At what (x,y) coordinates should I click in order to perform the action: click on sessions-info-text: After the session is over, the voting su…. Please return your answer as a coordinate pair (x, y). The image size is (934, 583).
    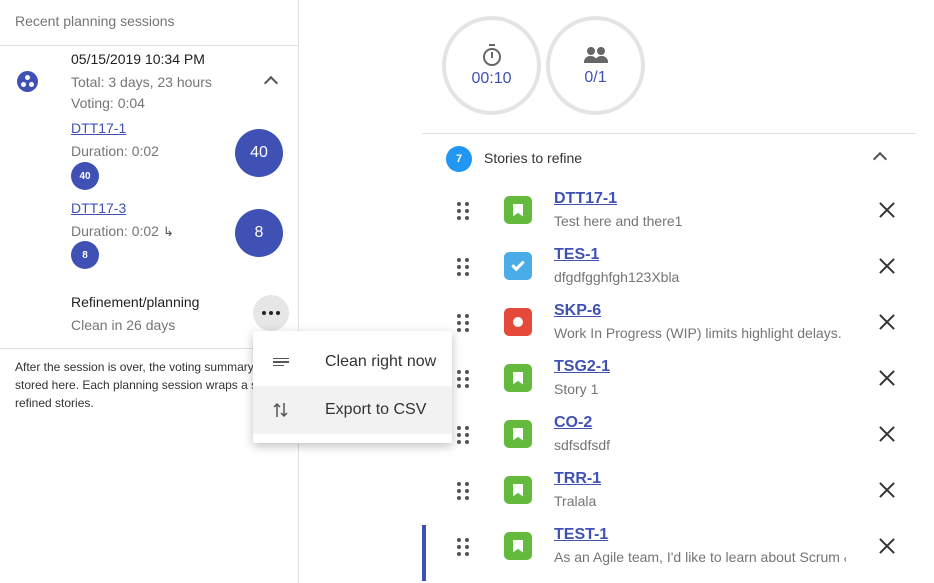
    Looking at the image, I should click on (152, 385).